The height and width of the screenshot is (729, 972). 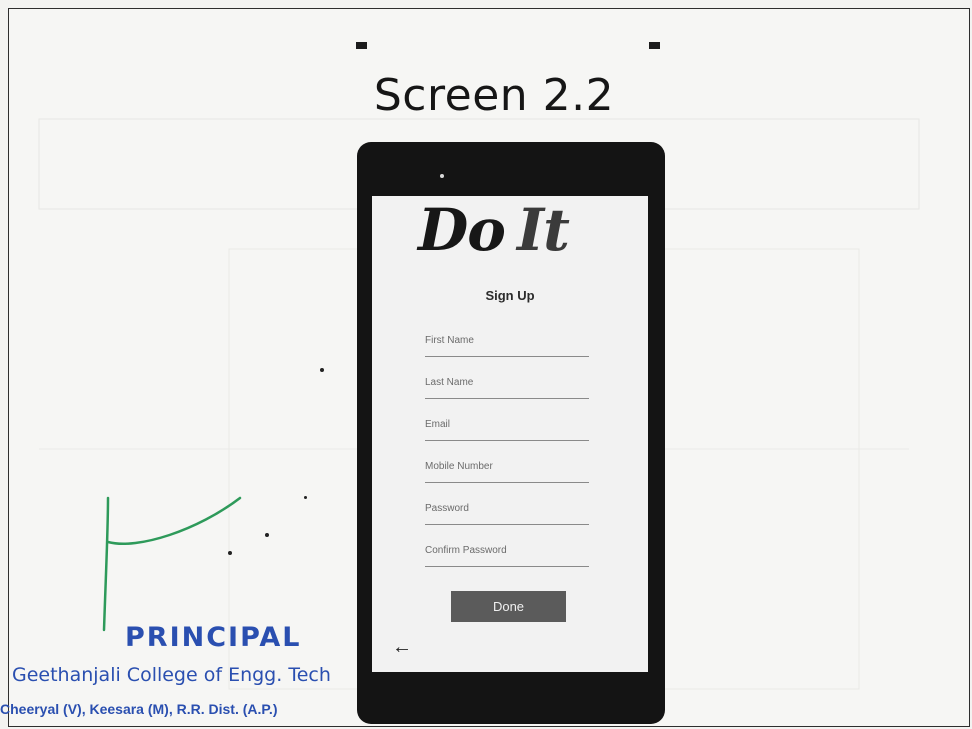 I want to click on password-label: Password, so click(x=447, y=508).